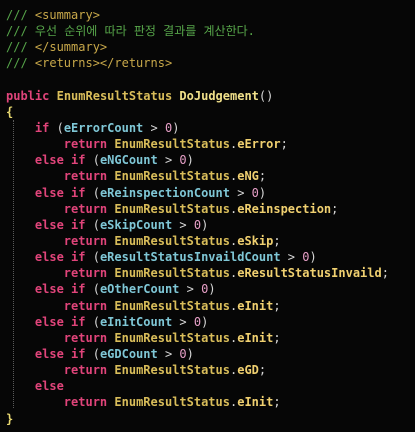 This screenshot has width=415, height=432. Describe the element at coordinates (103, 63) in the screenshot. I see `returns-tag: <returns></returns>` at that location.